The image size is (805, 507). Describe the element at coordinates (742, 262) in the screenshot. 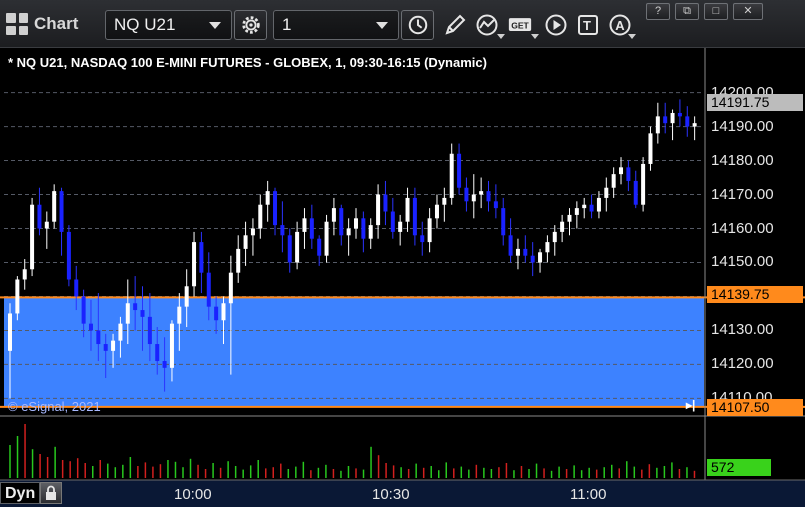

I see `price-tick-label: 14150.00` at that location.